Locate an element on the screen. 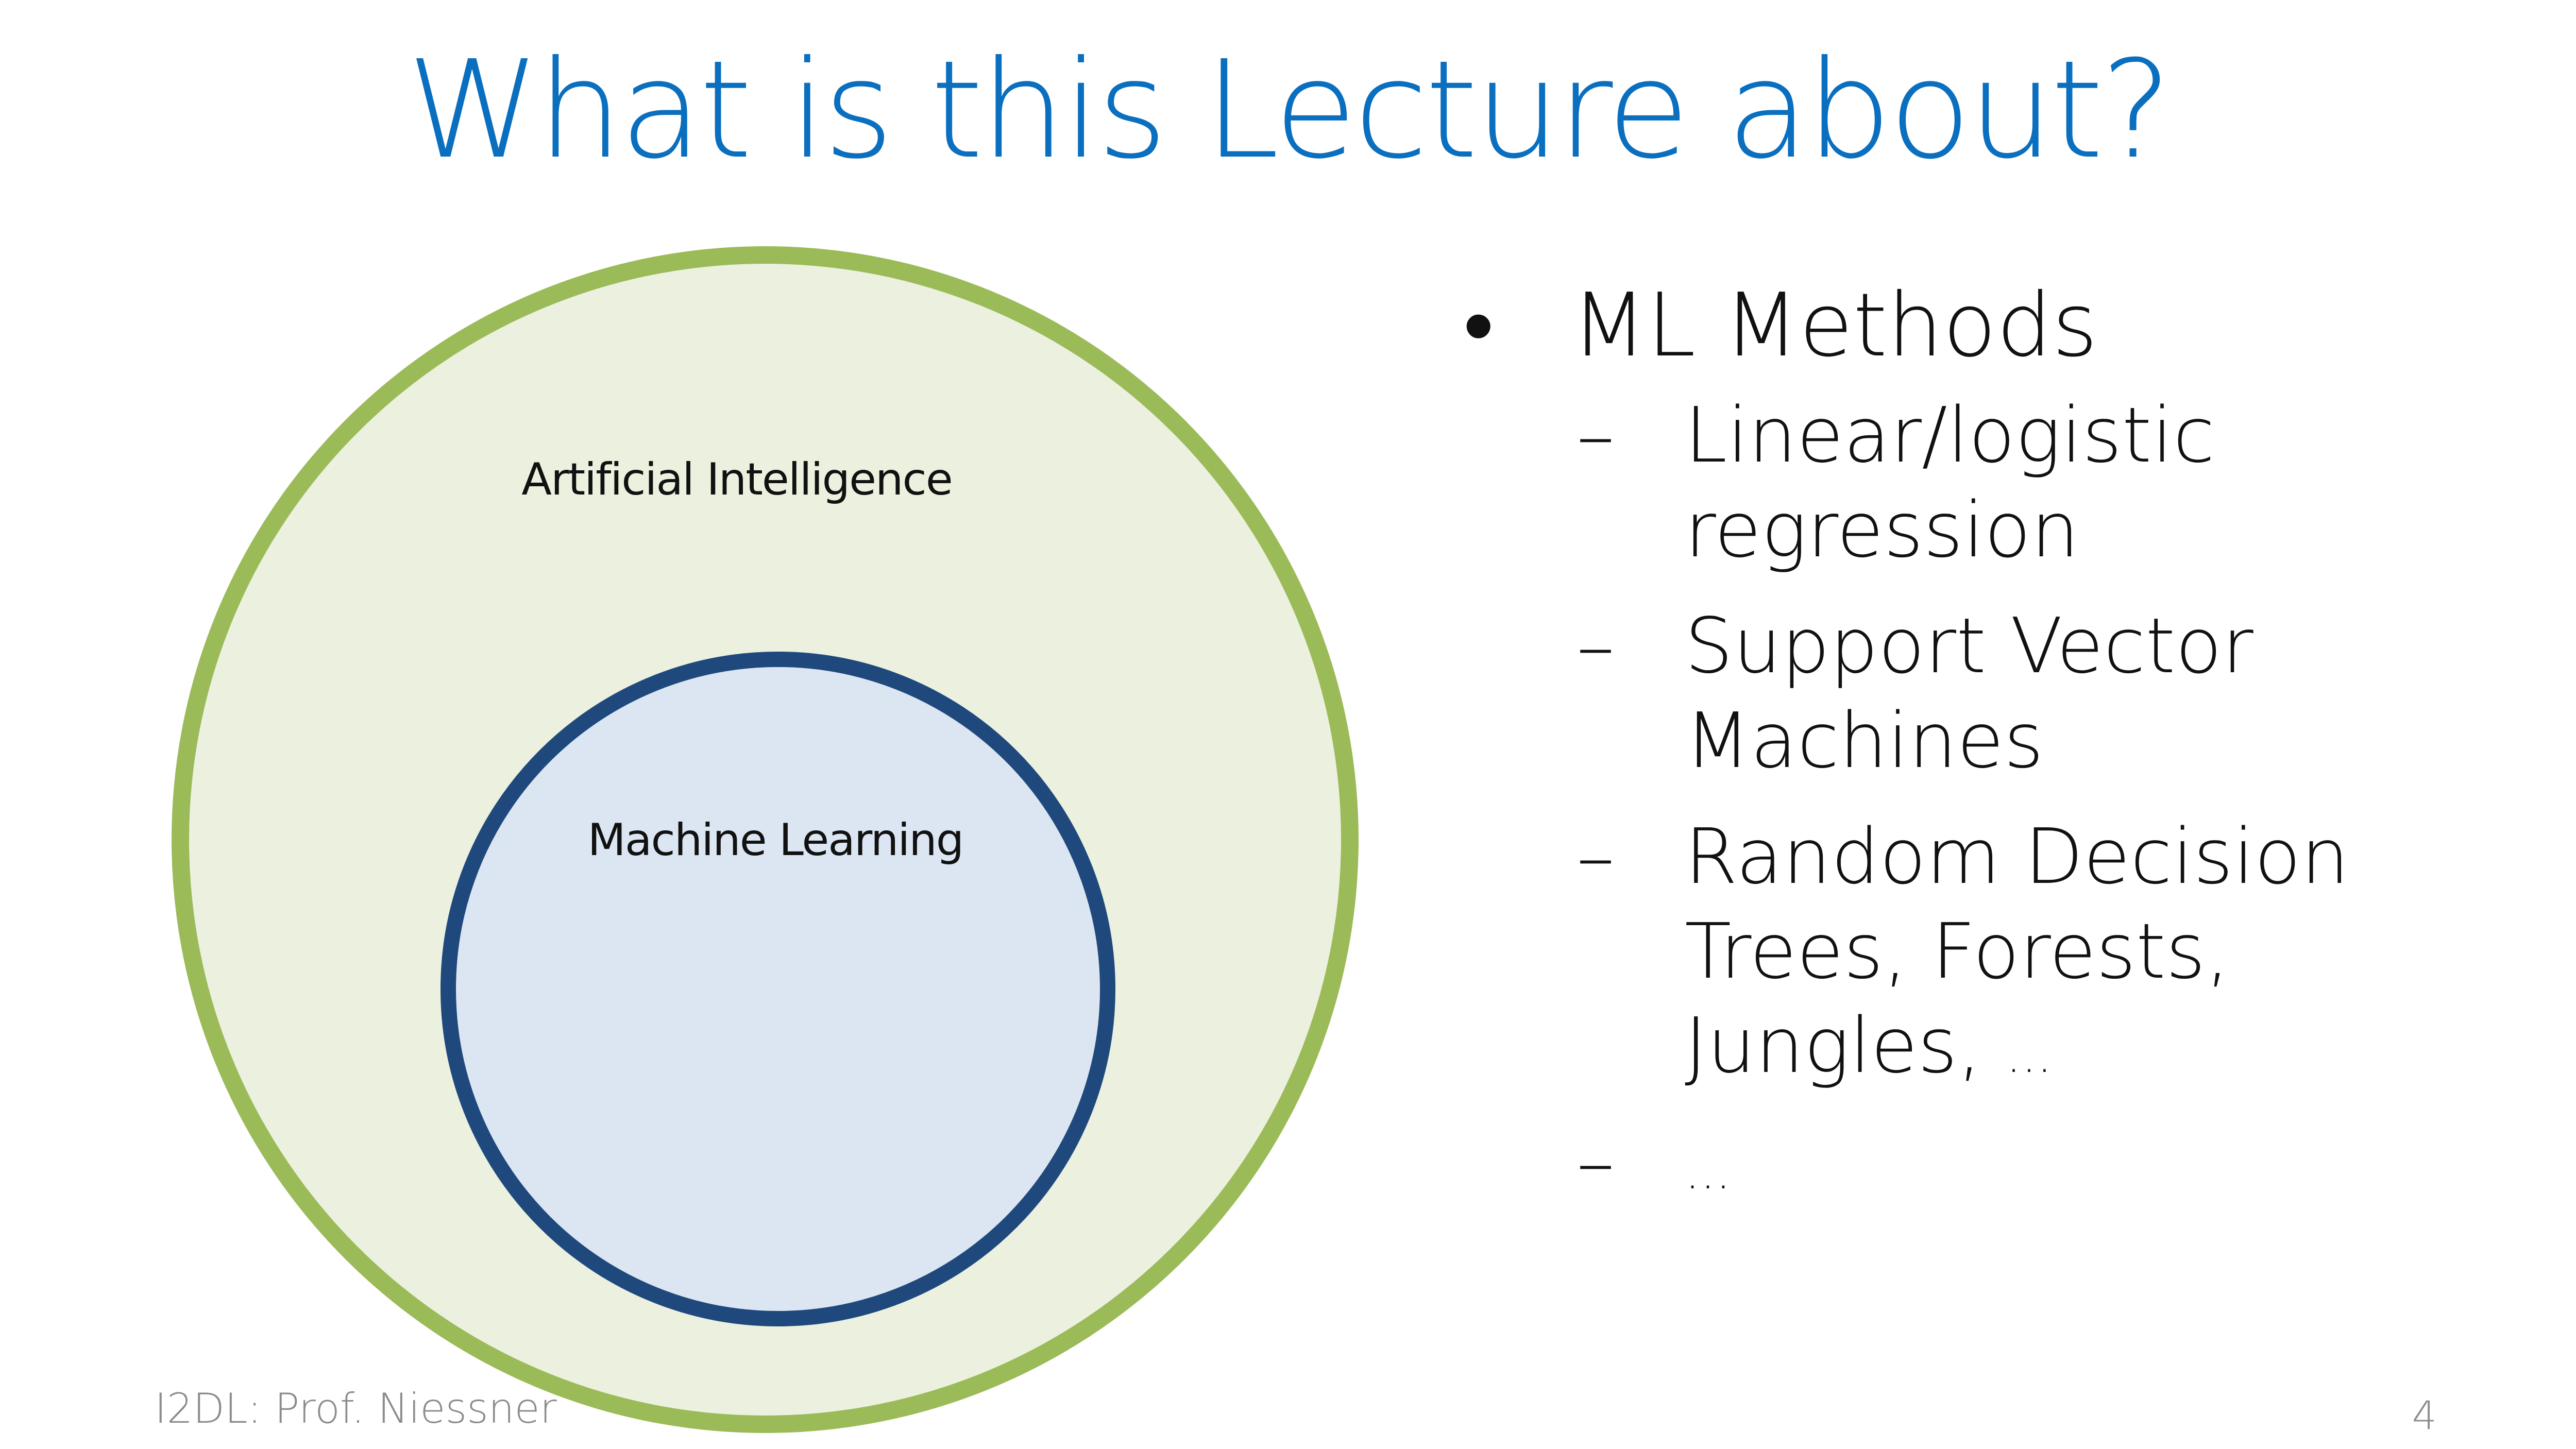  ml-label: Machine Learning is located at coordinates (775, 840).